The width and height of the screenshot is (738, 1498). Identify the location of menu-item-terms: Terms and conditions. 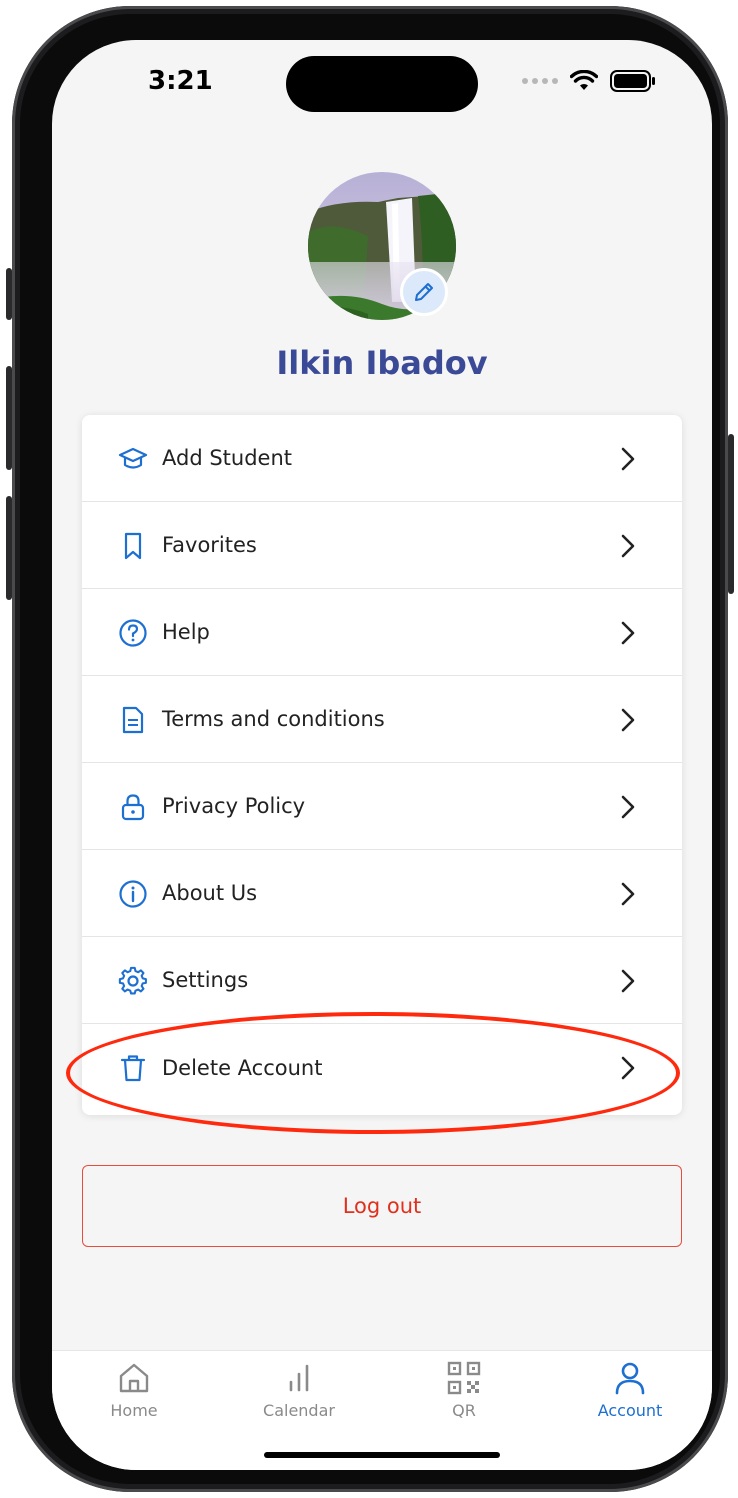
(382, 719).